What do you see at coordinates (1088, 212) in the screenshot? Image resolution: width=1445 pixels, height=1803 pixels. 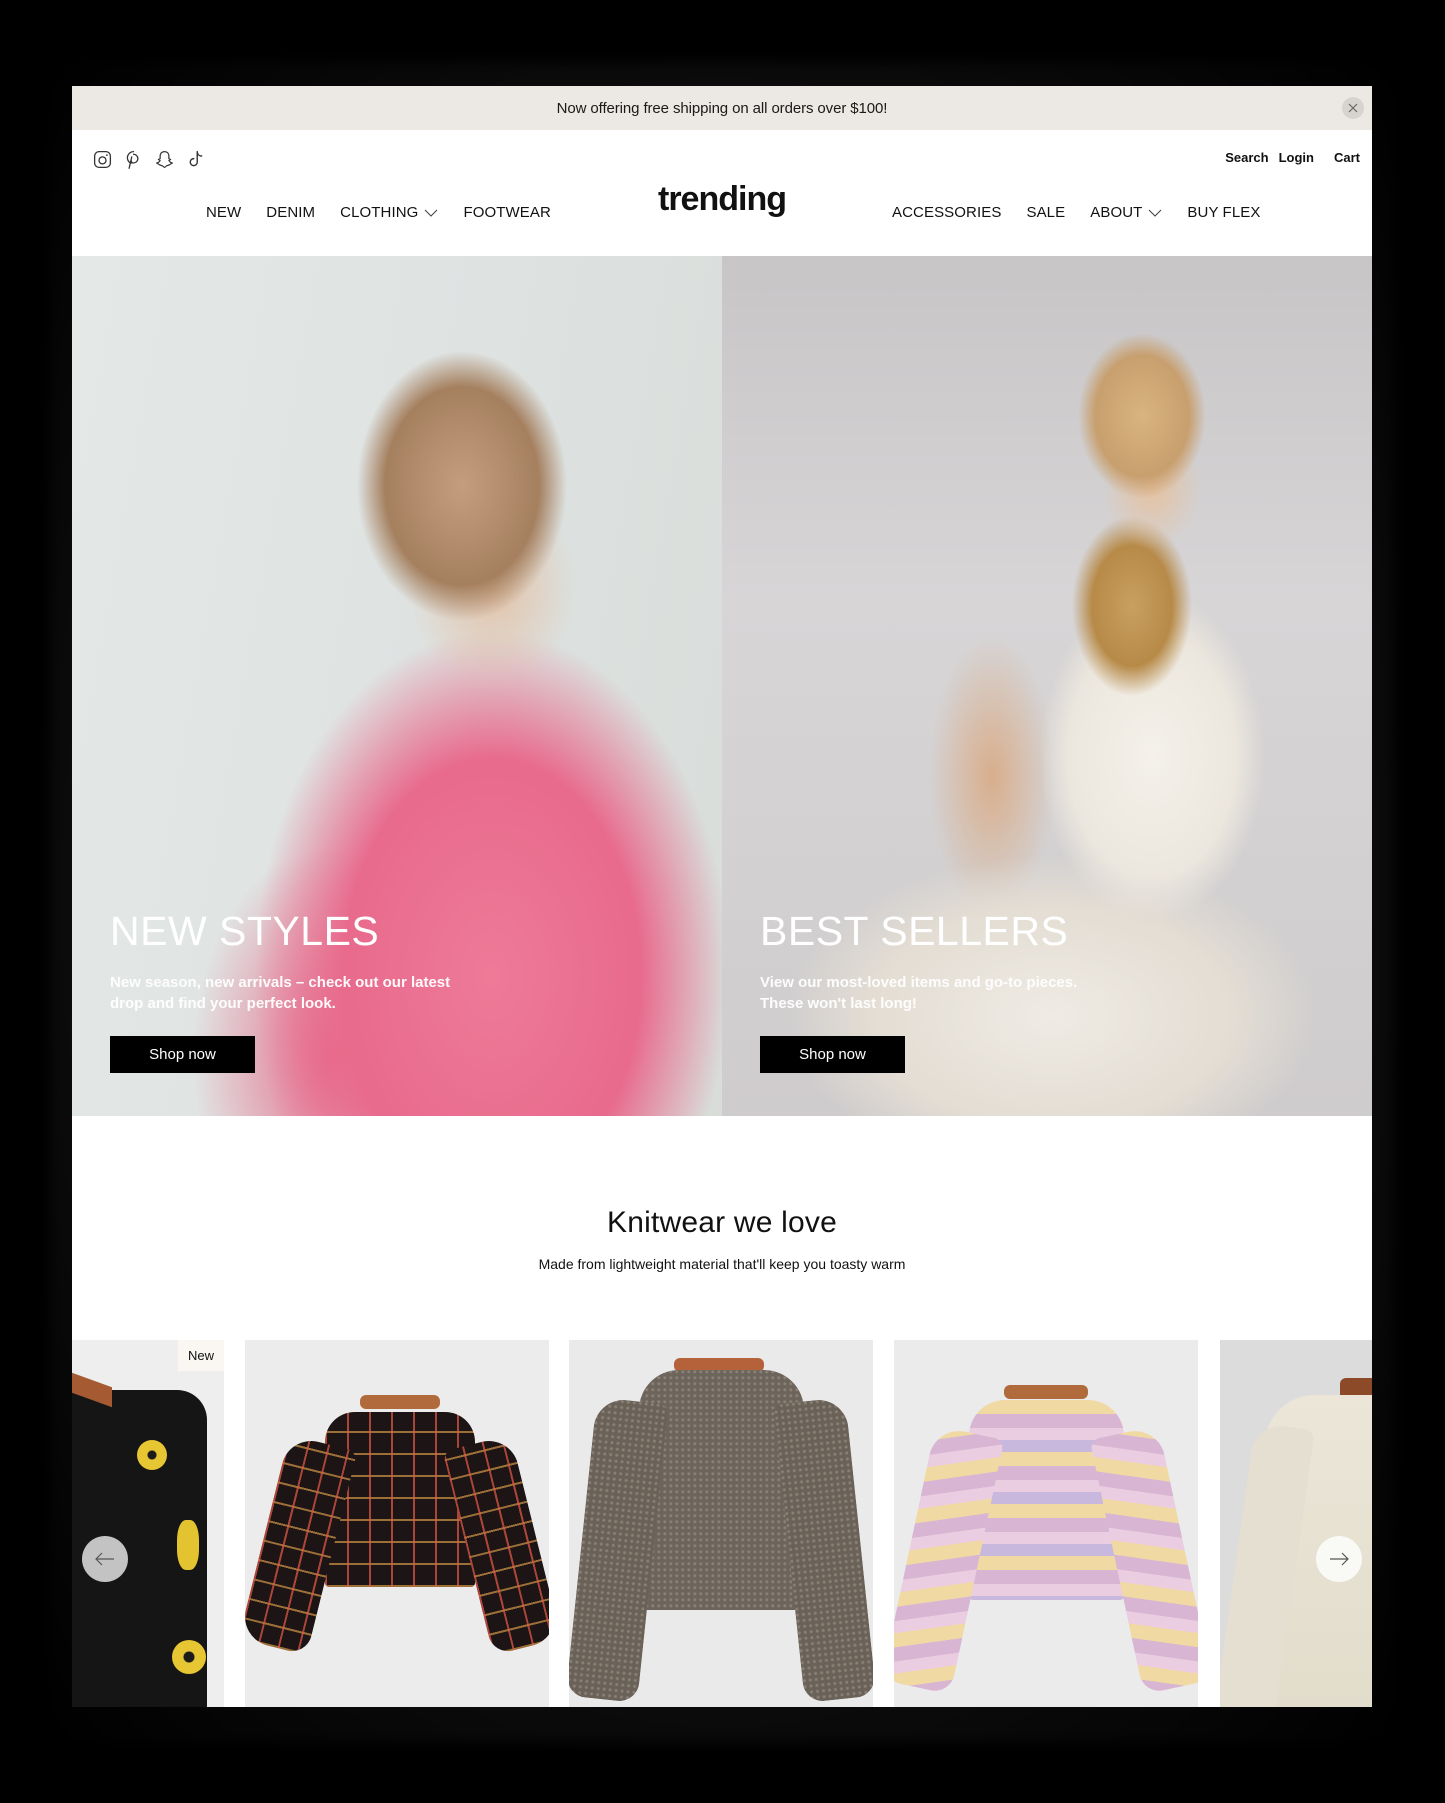 I see `primary-nav-right: ACCESSORIES SALE ABOUT BUY FLEX` at bounding box center [1088, 212].